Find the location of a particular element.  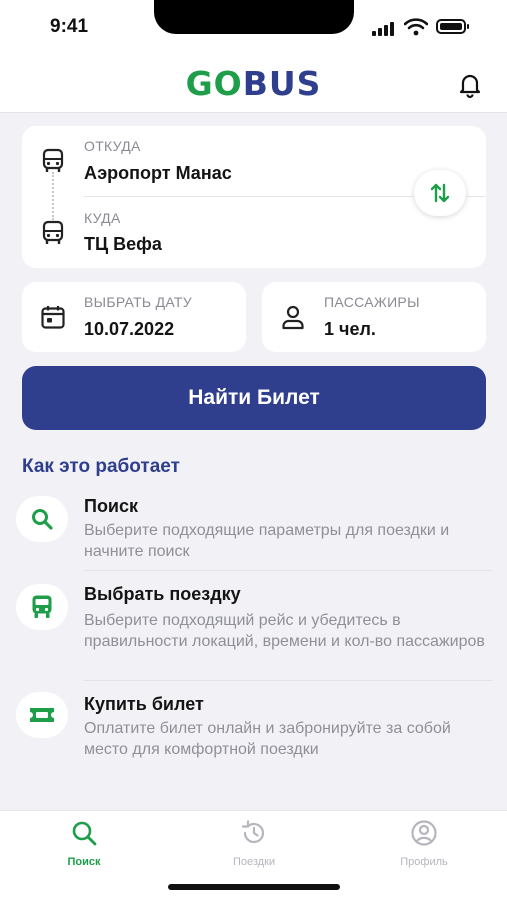

swap-arrows-icon is located at coordinates (440, 193).